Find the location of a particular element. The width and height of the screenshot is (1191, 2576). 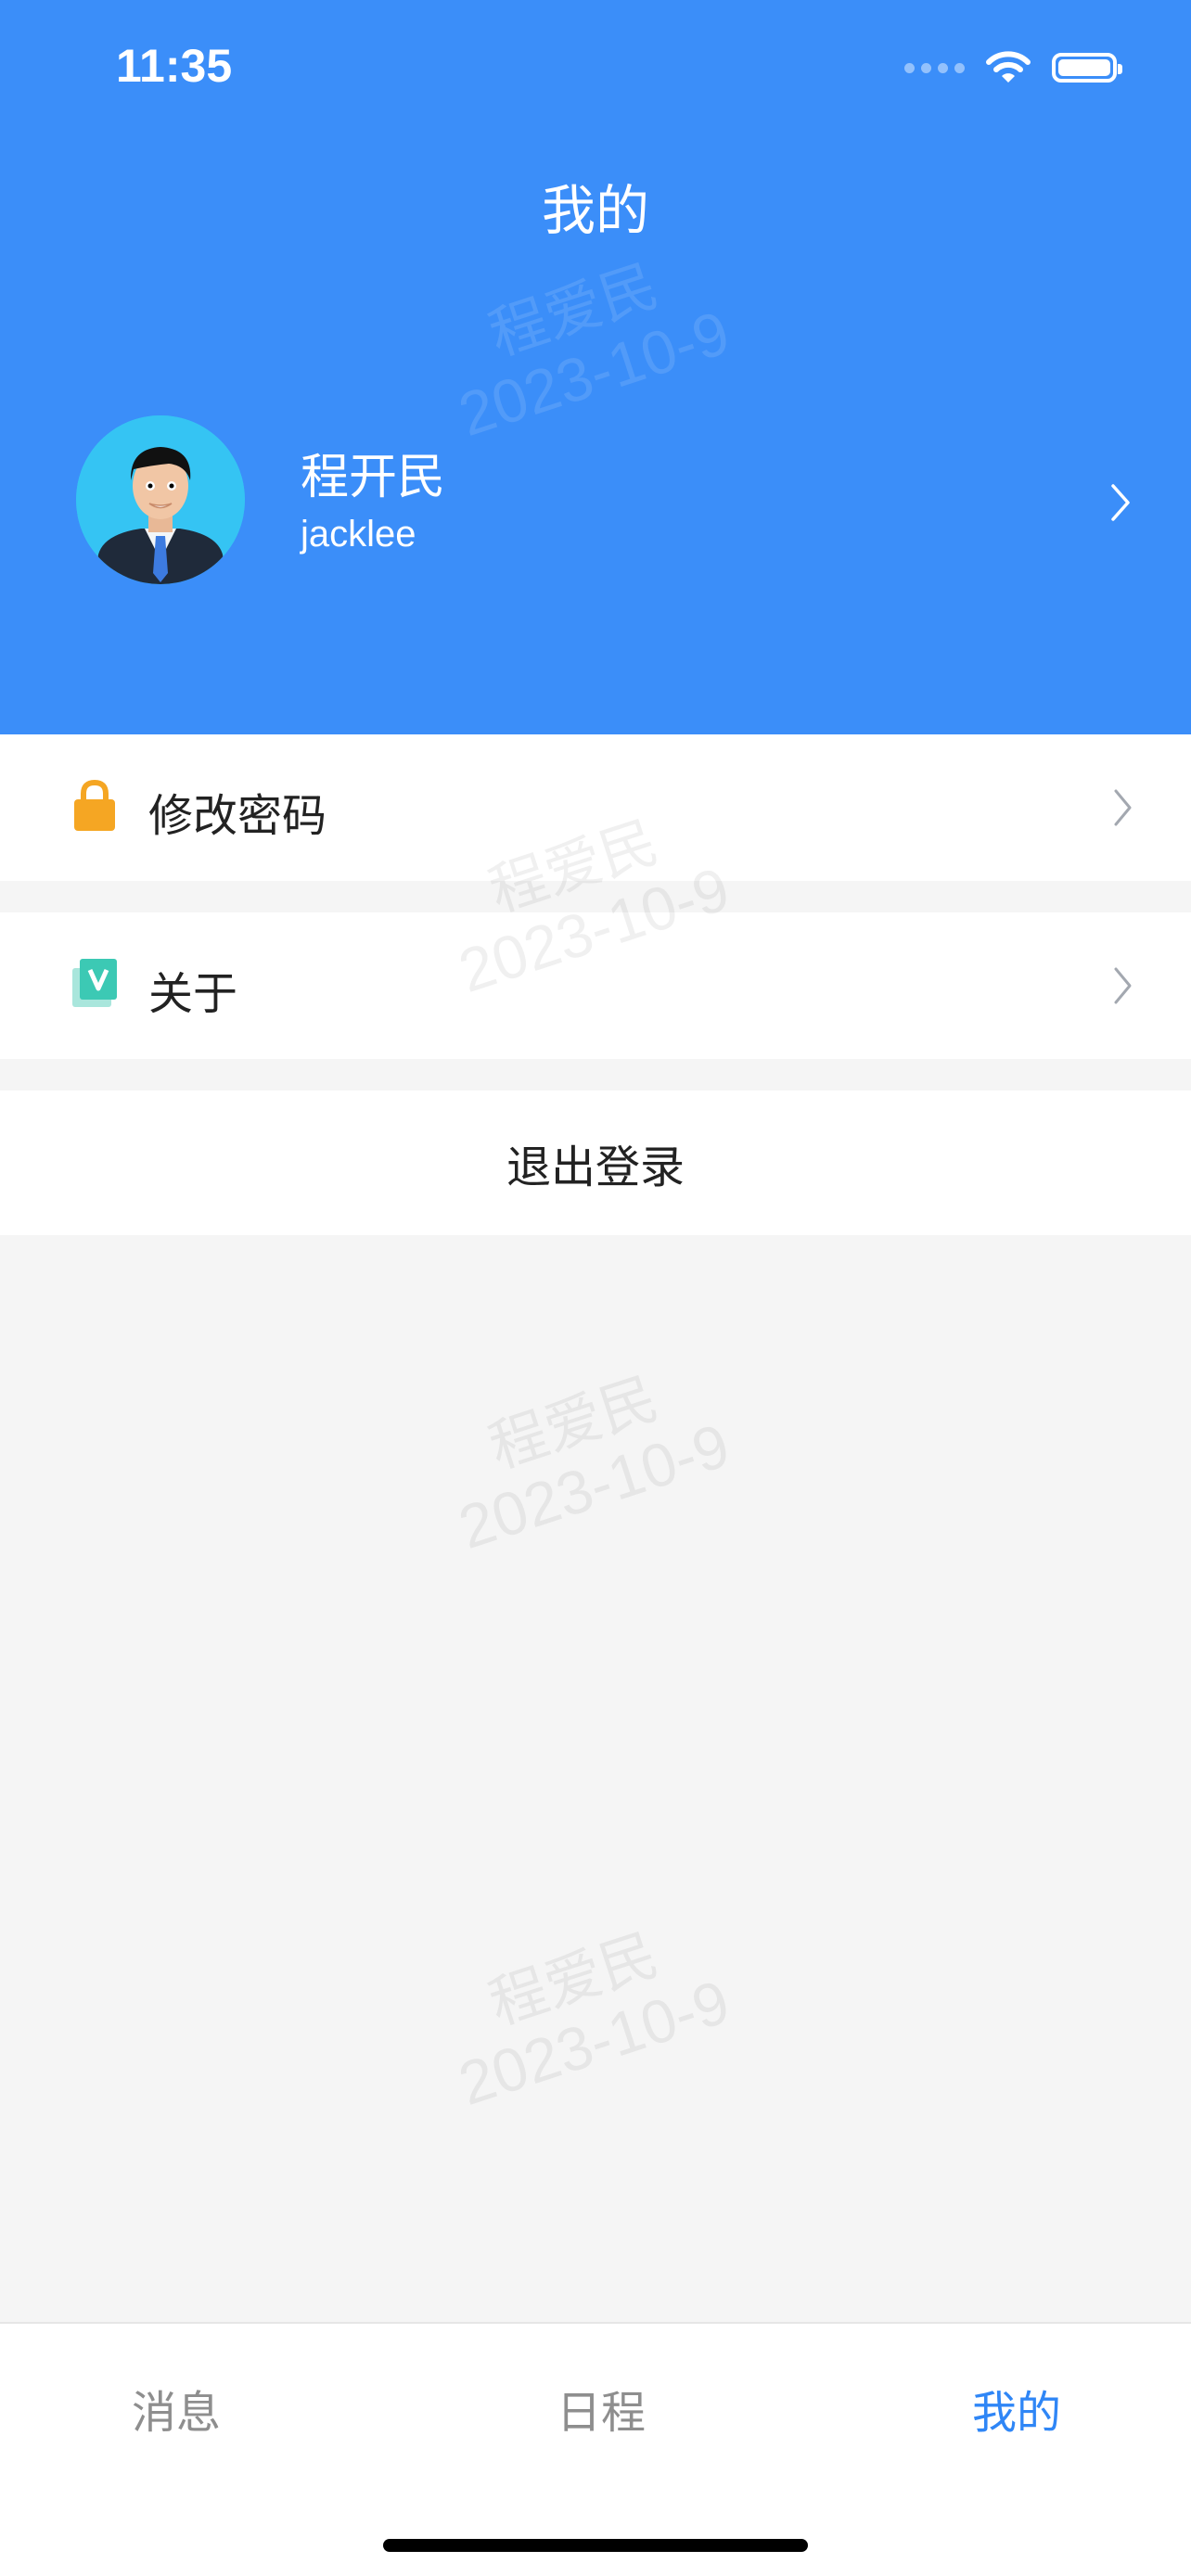

avatar is located at coordinates (160, 499).